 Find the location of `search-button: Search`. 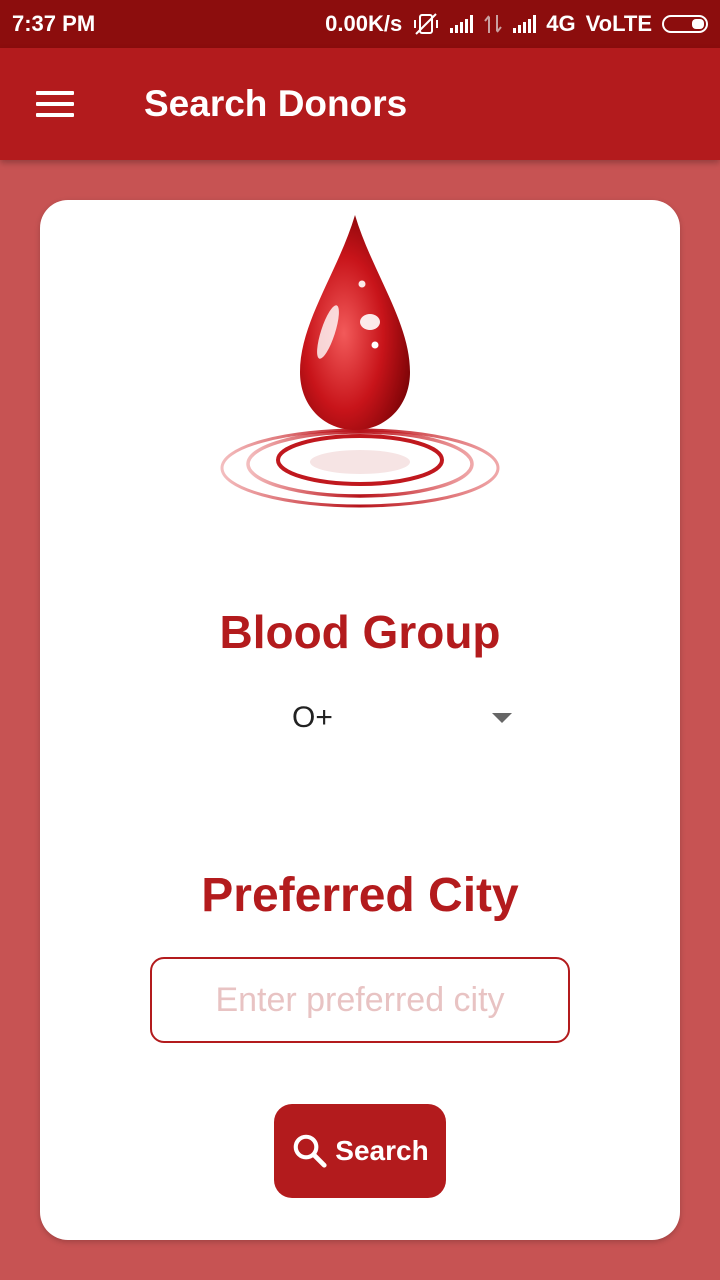

search-button: Search is located at coordinates (360, 1151).